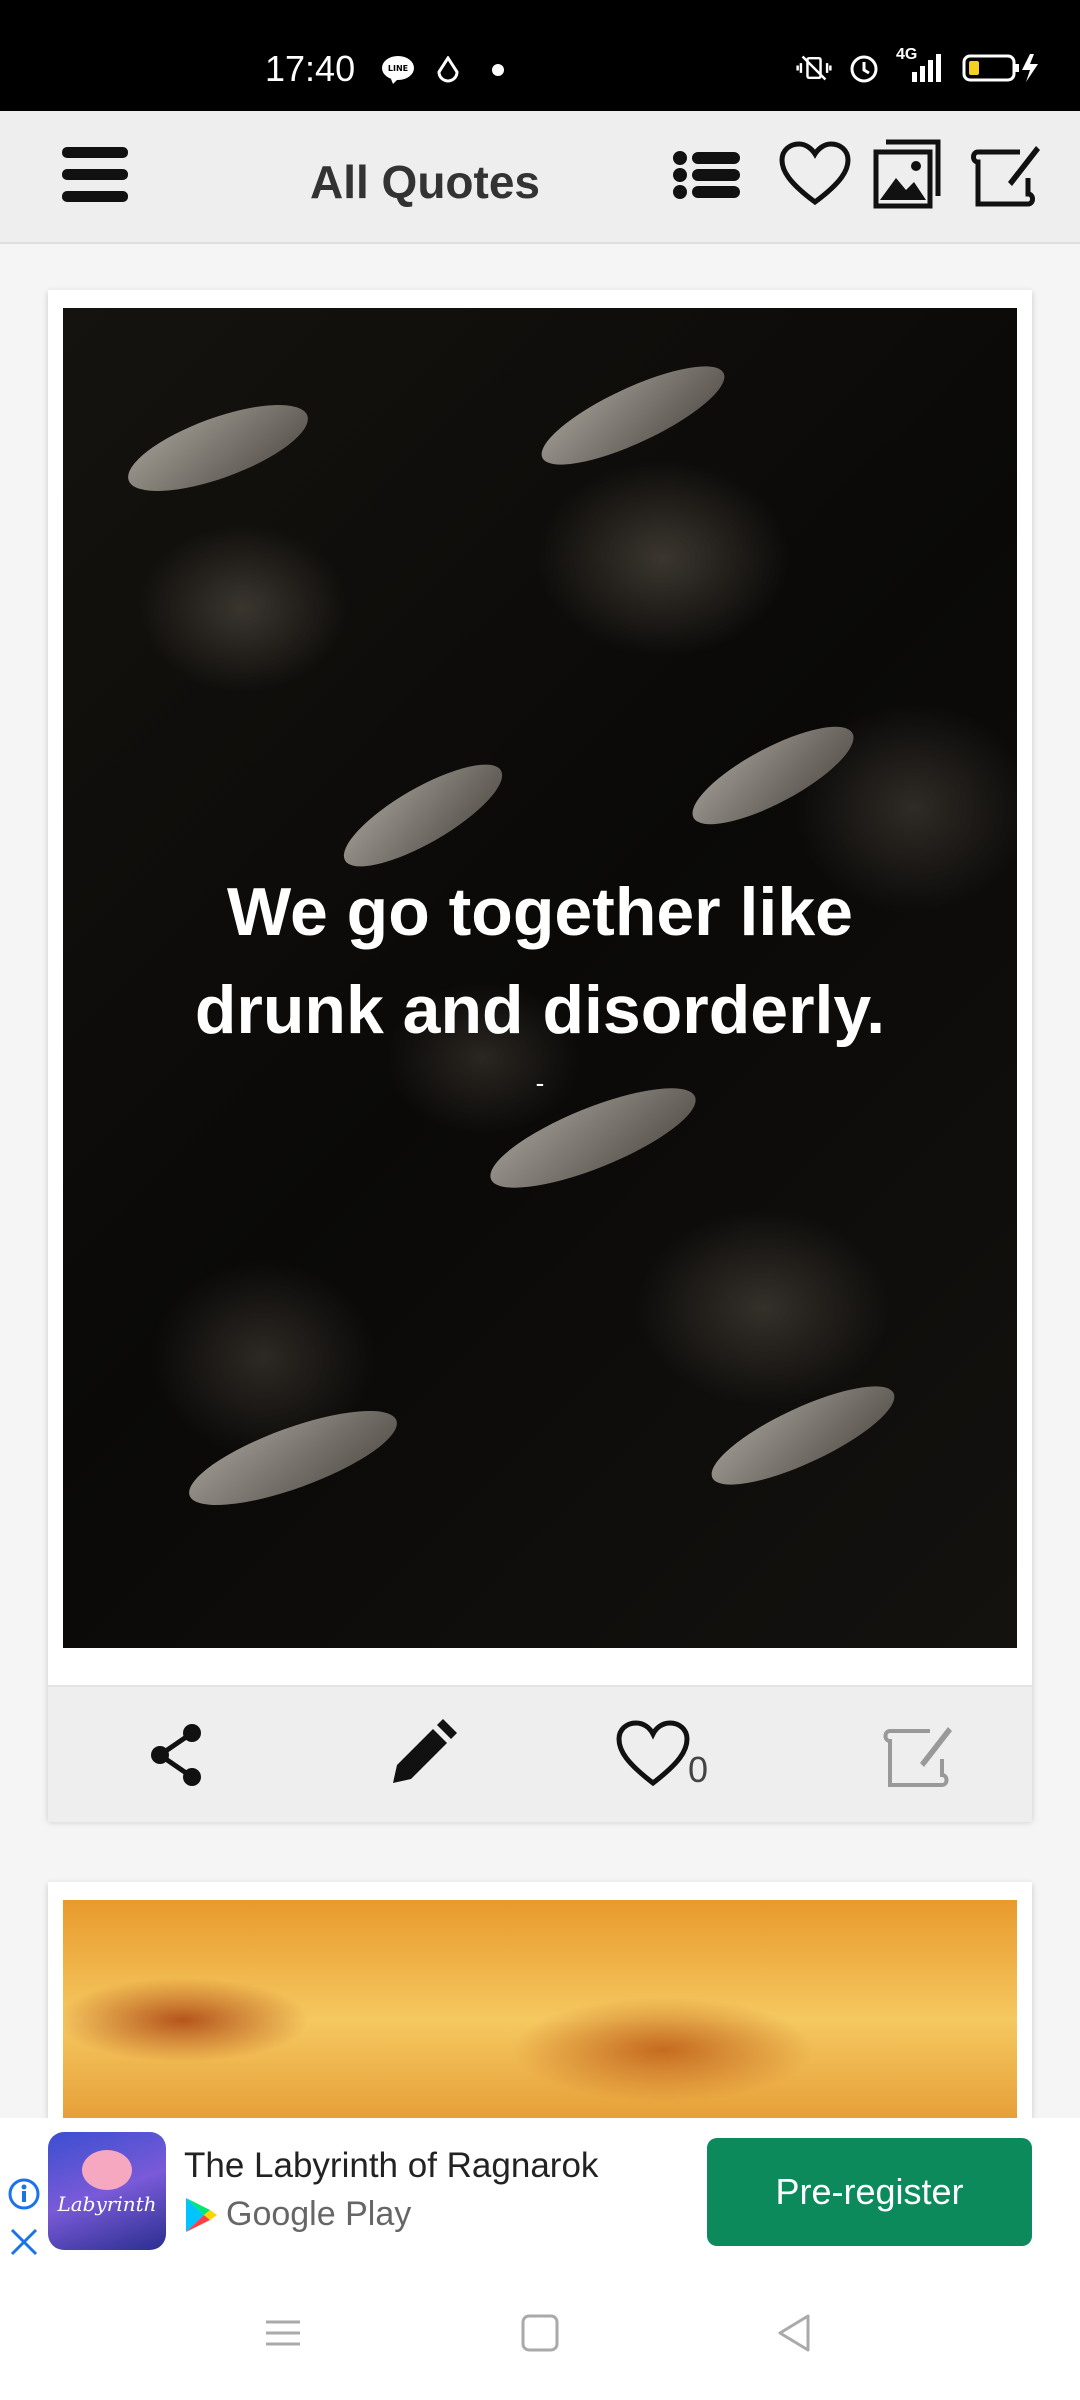 This screenshot has height=2400, width=1080. Describe the element at coordinates (24, 2194) in the screenshot. I see `info-icon` at that location.